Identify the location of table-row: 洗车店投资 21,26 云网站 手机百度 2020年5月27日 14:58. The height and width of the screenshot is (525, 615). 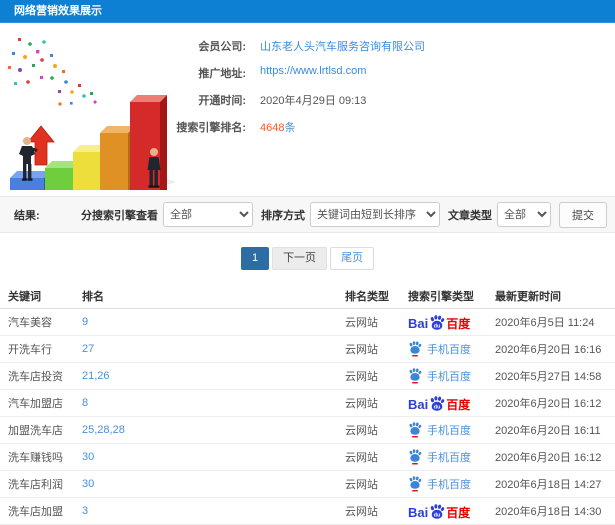
(307, 376).